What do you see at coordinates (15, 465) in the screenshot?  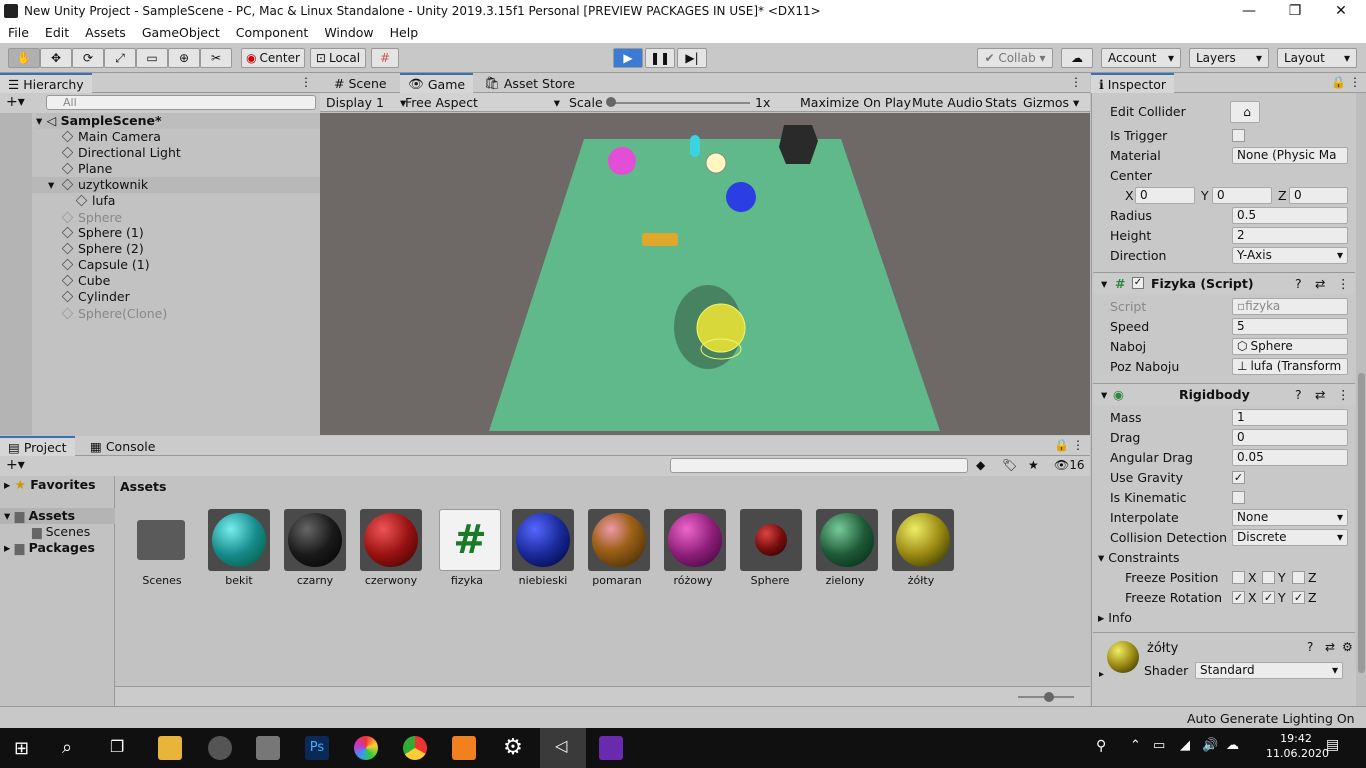 I see `create-icon: +▾` at bounding box center [15, 465].